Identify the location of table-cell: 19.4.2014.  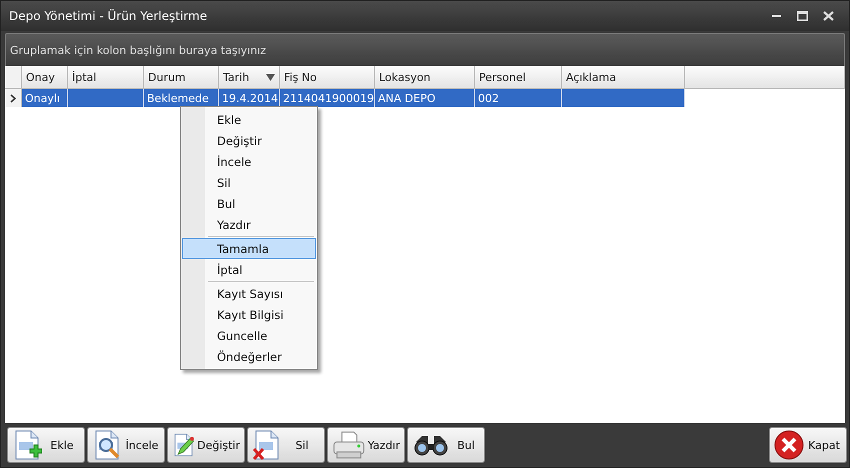
(249, 98).